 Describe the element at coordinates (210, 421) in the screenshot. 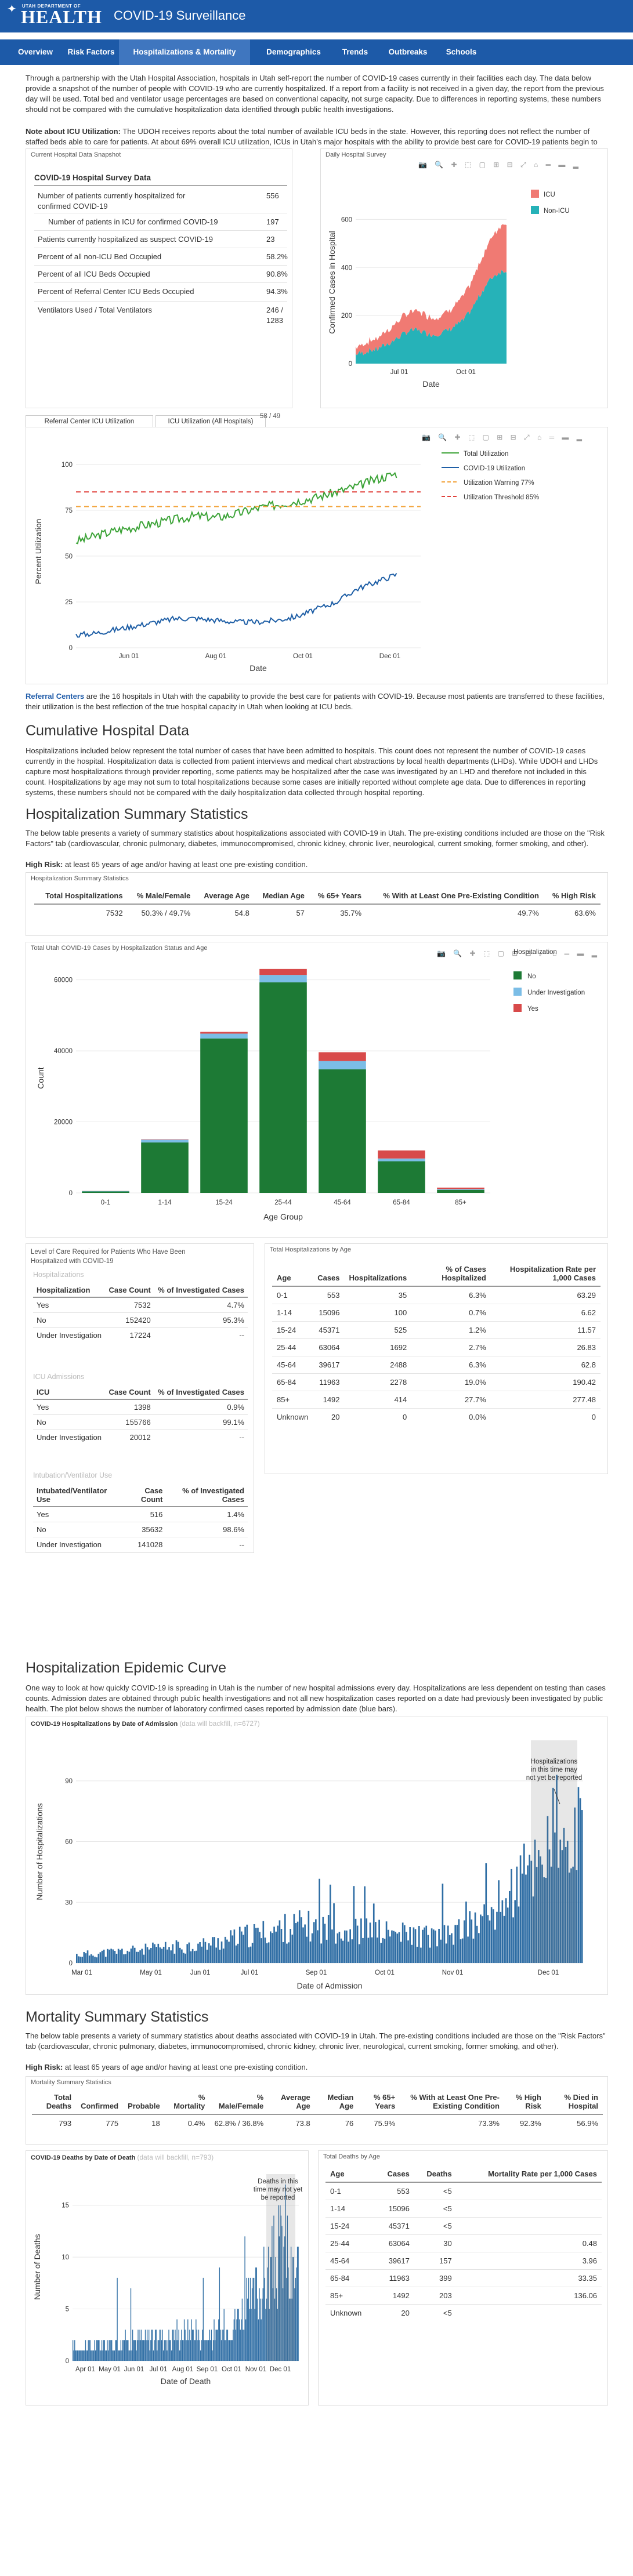

I see `tab-icu-all-hospitals: ICU Utilization (All Hospitals)` at that location.